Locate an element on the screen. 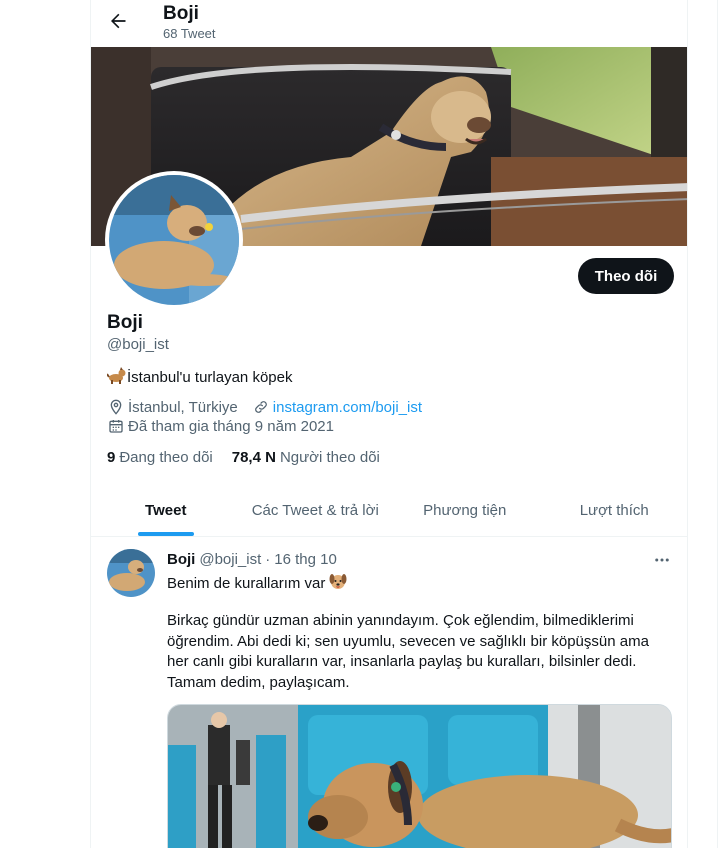 Image resolution: width=720 pixels, height=848 pixels. right-edge-divider is located at coordinates (717, 424).